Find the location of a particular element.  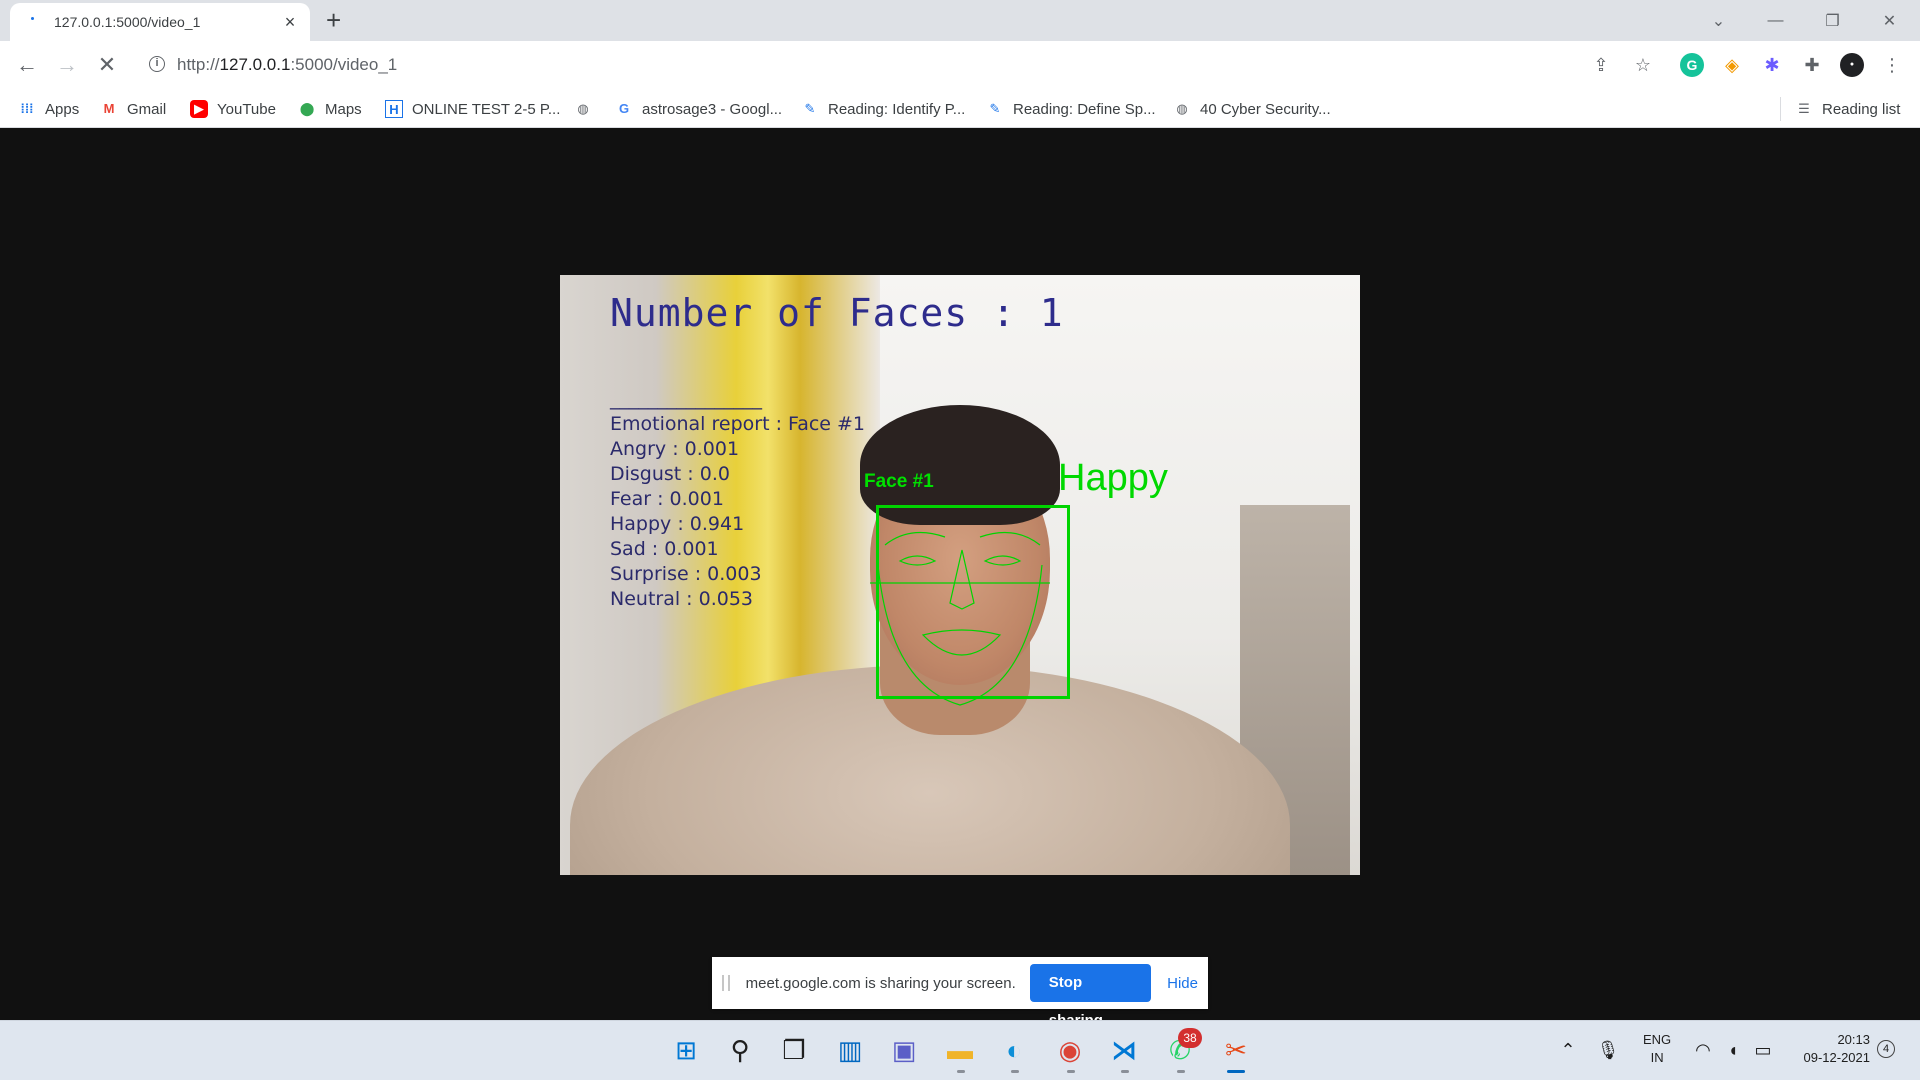

start-windows-icon: ⊞ is located at coordinates (686, 1050).